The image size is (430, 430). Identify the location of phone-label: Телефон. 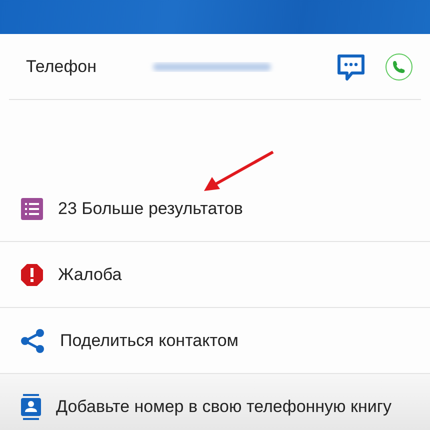
(61, 66).